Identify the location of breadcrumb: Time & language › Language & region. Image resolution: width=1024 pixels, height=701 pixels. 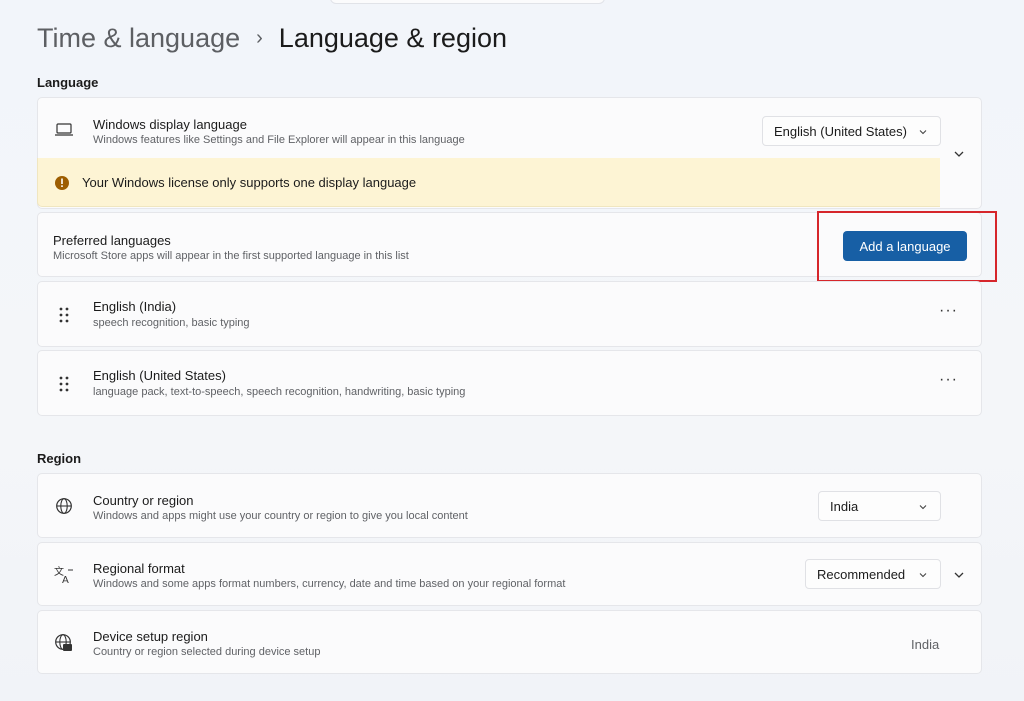
(272, 38).